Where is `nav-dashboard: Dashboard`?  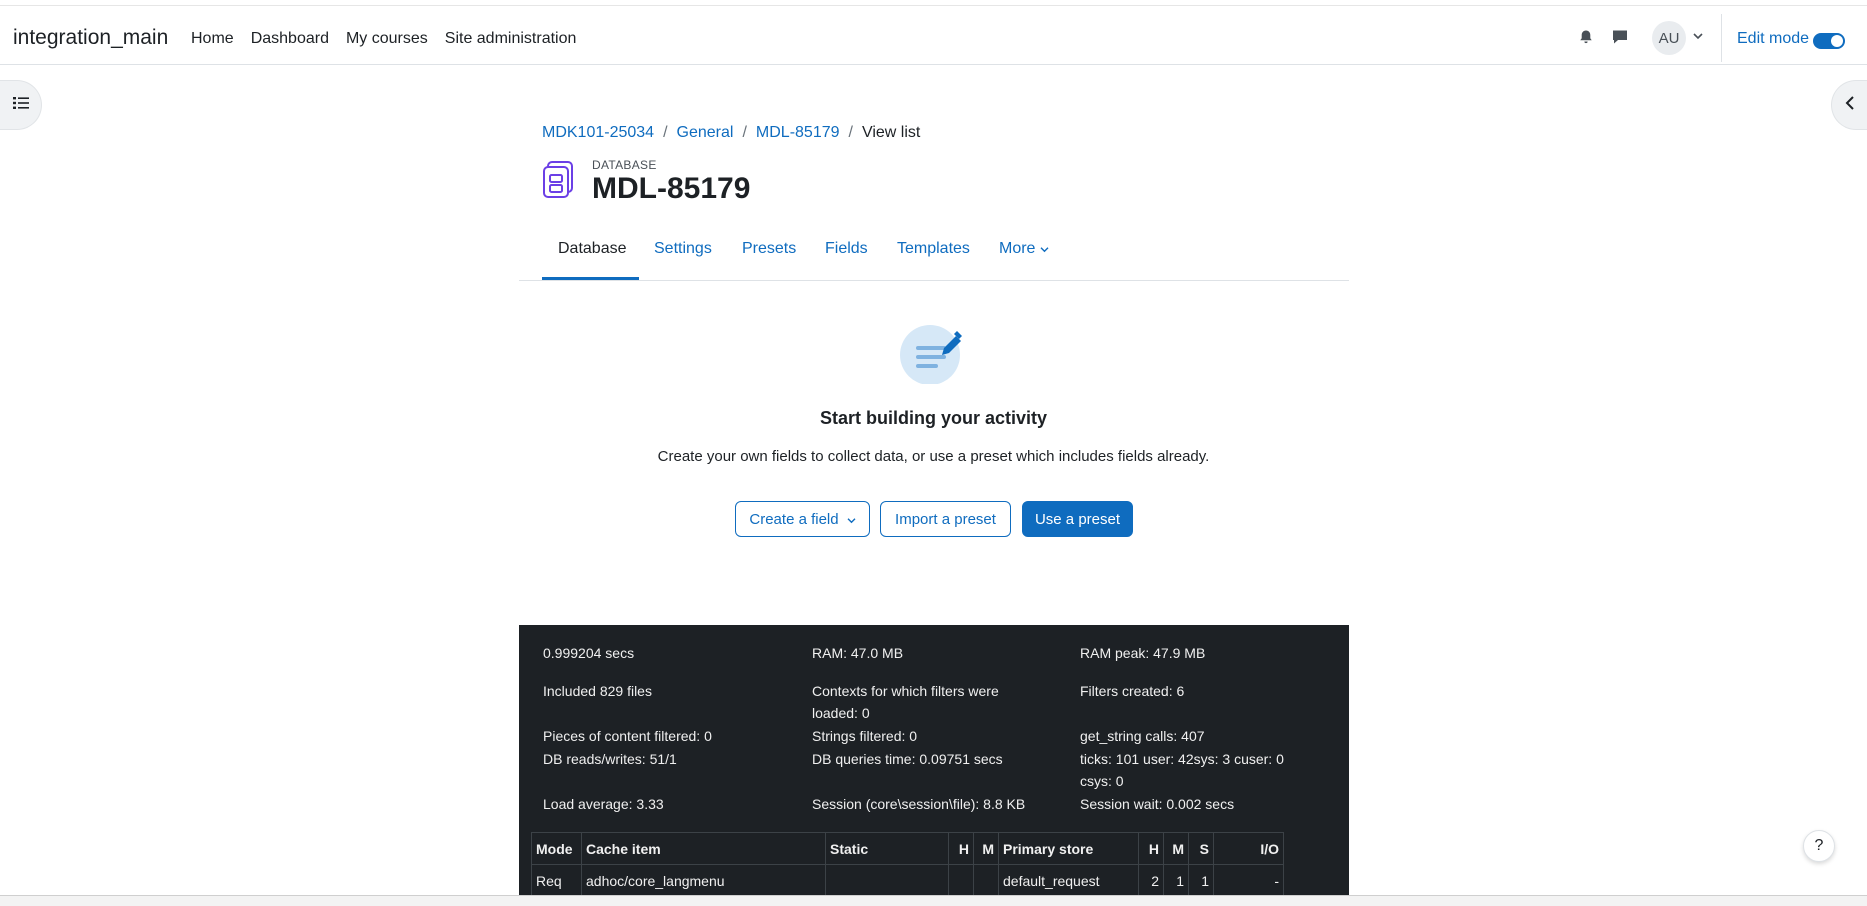
nav-dashboard: Dashboard is located at coordinates (290, 39).